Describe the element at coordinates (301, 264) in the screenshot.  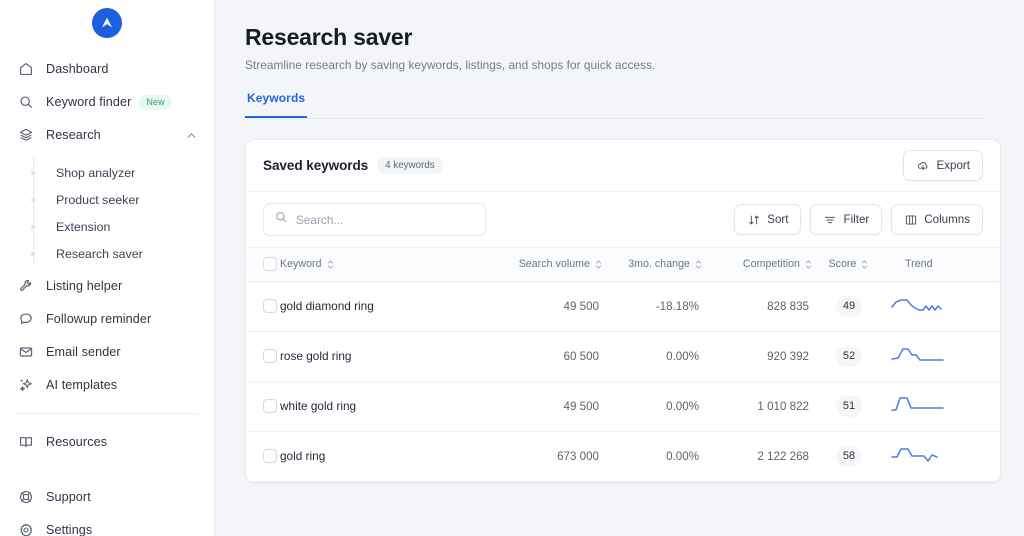
I see `column-header-label: Keyword` at that location.